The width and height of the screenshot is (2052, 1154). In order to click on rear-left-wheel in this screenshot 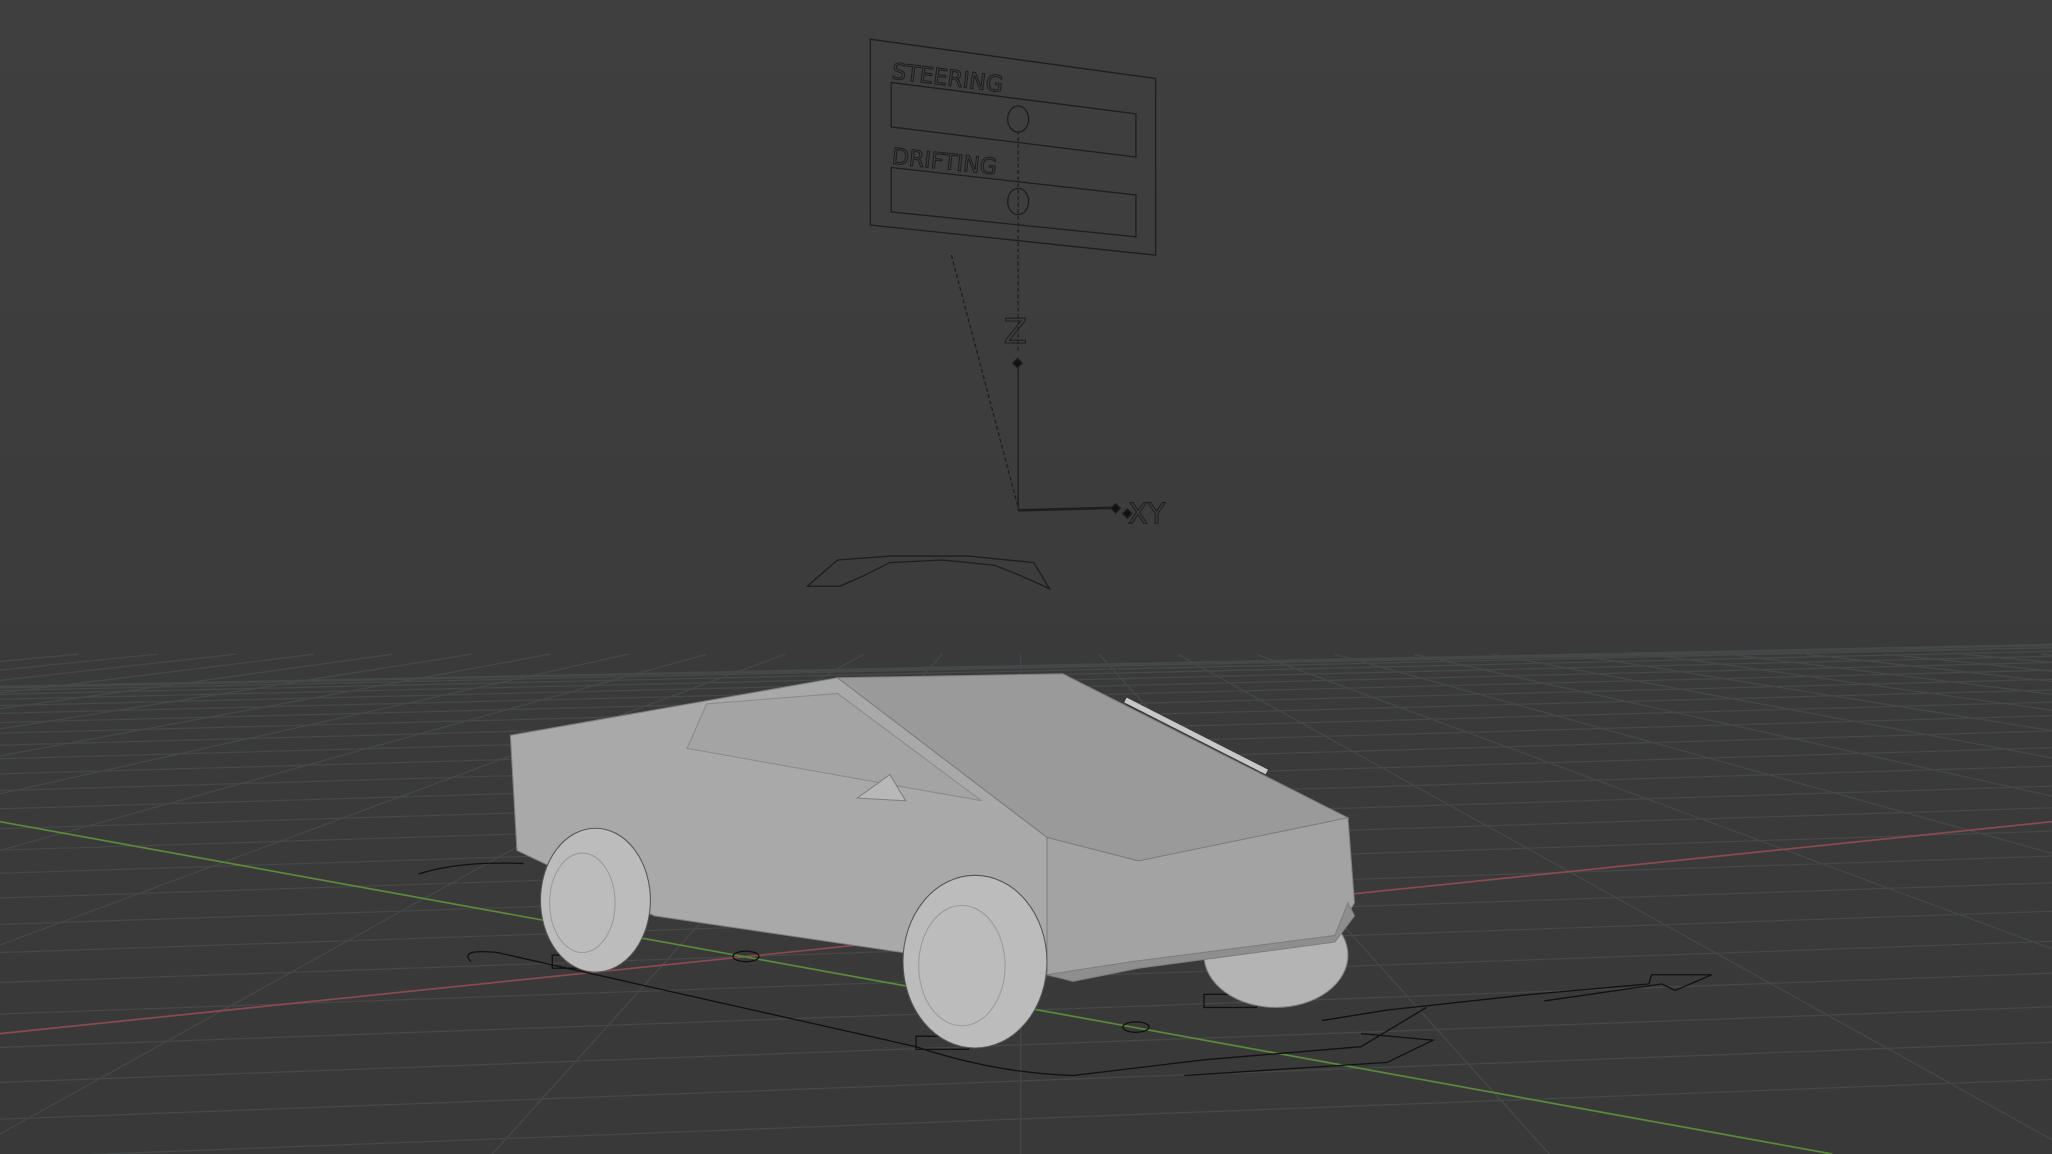, I will do `click(595, 900)`.